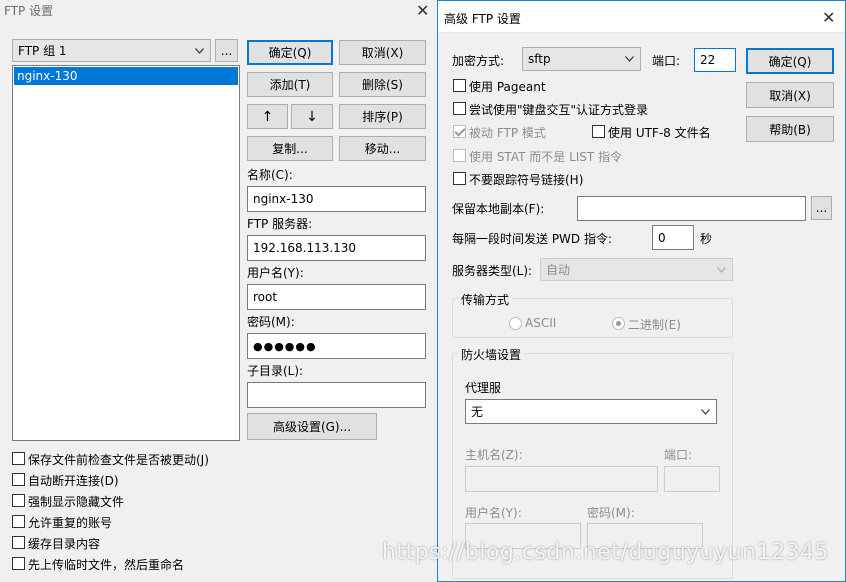 The image size is (846, 582). What do you see at coordinates (18, 521) in the screenshot?
I see `checkbox-allow-duplicate` at bounding box center [18, 521].